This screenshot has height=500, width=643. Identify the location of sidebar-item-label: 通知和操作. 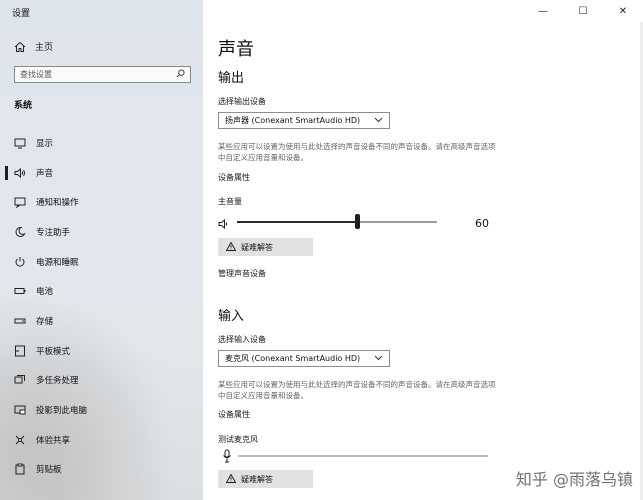
(57, 203).